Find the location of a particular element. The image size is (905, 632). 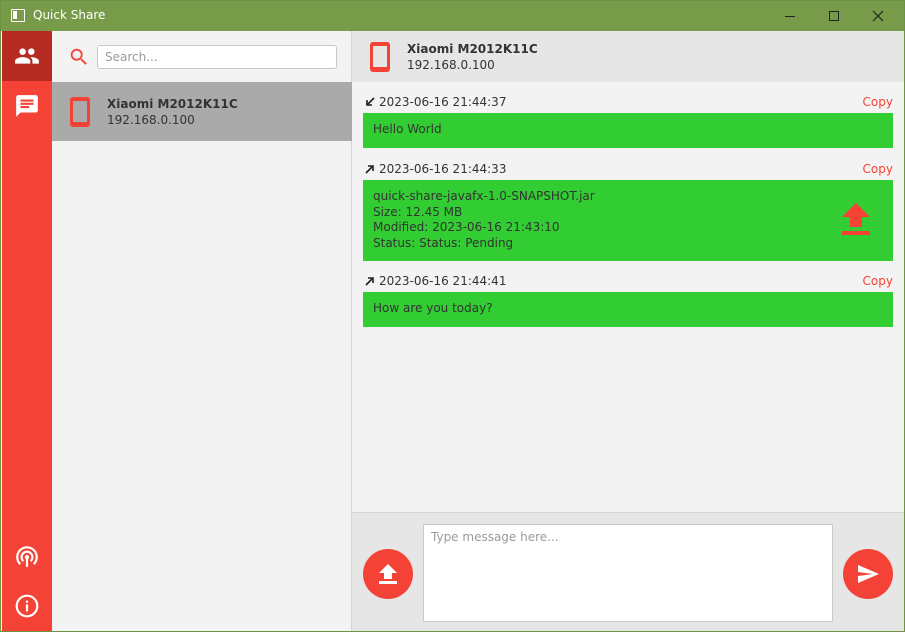

close-button is located at coordinates (878, 16).